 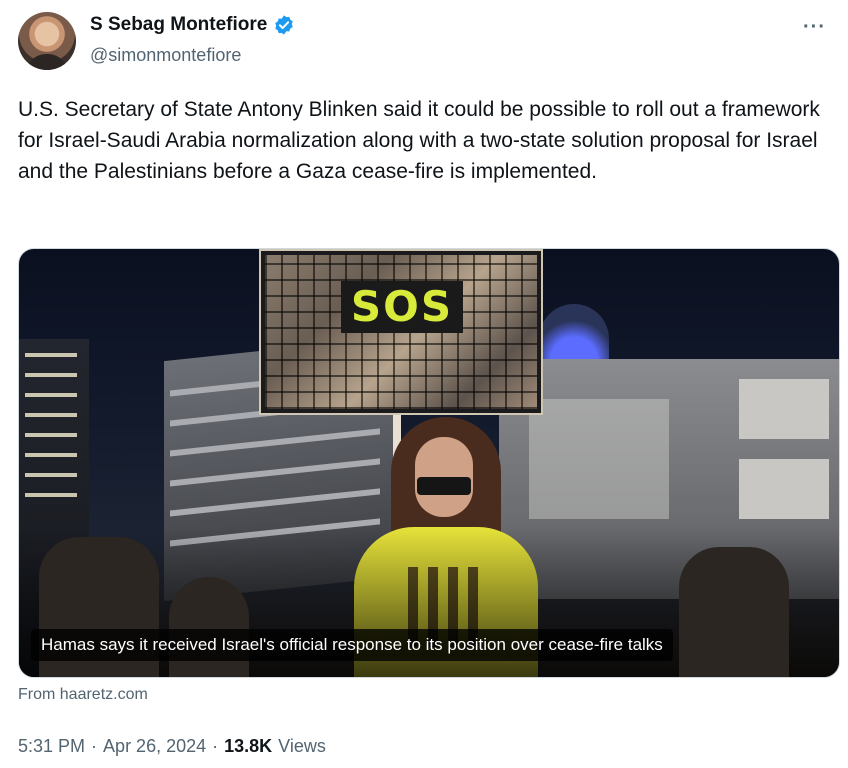 I want to click on protest-sign: SOS, so click(x=401, y=332).